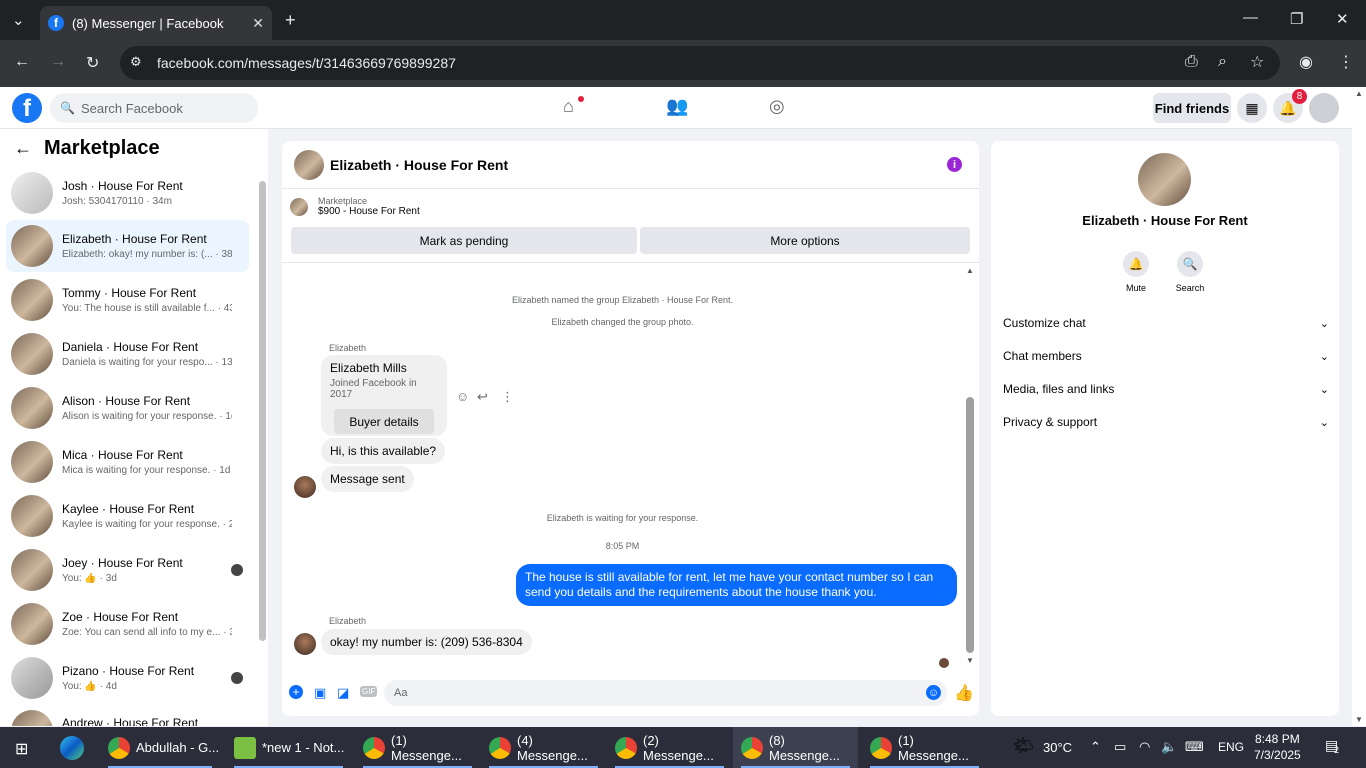 The image size is (1366, 768). What do you see at coordinates (677, 106) in the screenshot?
I see `friends-icon: 👥` at bounding box center [677, 106].